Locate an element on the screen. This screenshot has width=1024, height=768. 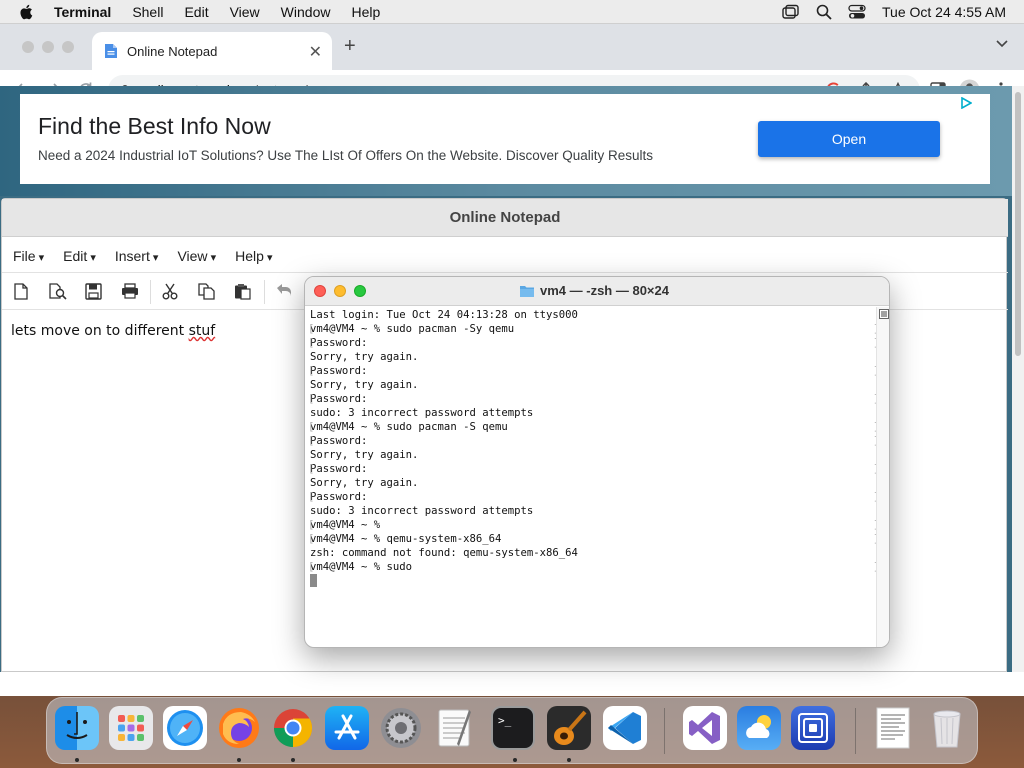
new-document-icon is located at coordinates (21, 291).